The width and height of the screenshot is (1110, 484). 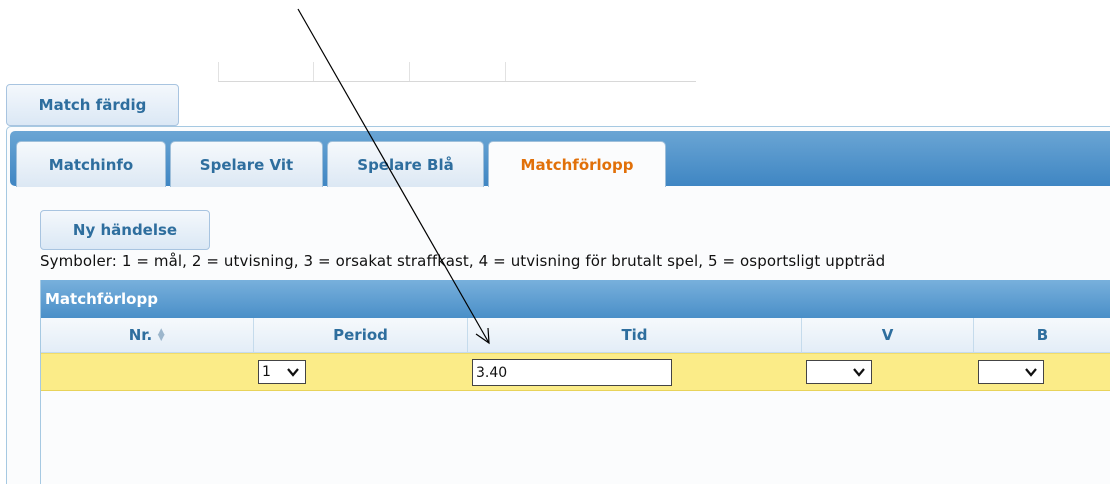 I want to click on column-header-label: V, so click(x=887, y=335).